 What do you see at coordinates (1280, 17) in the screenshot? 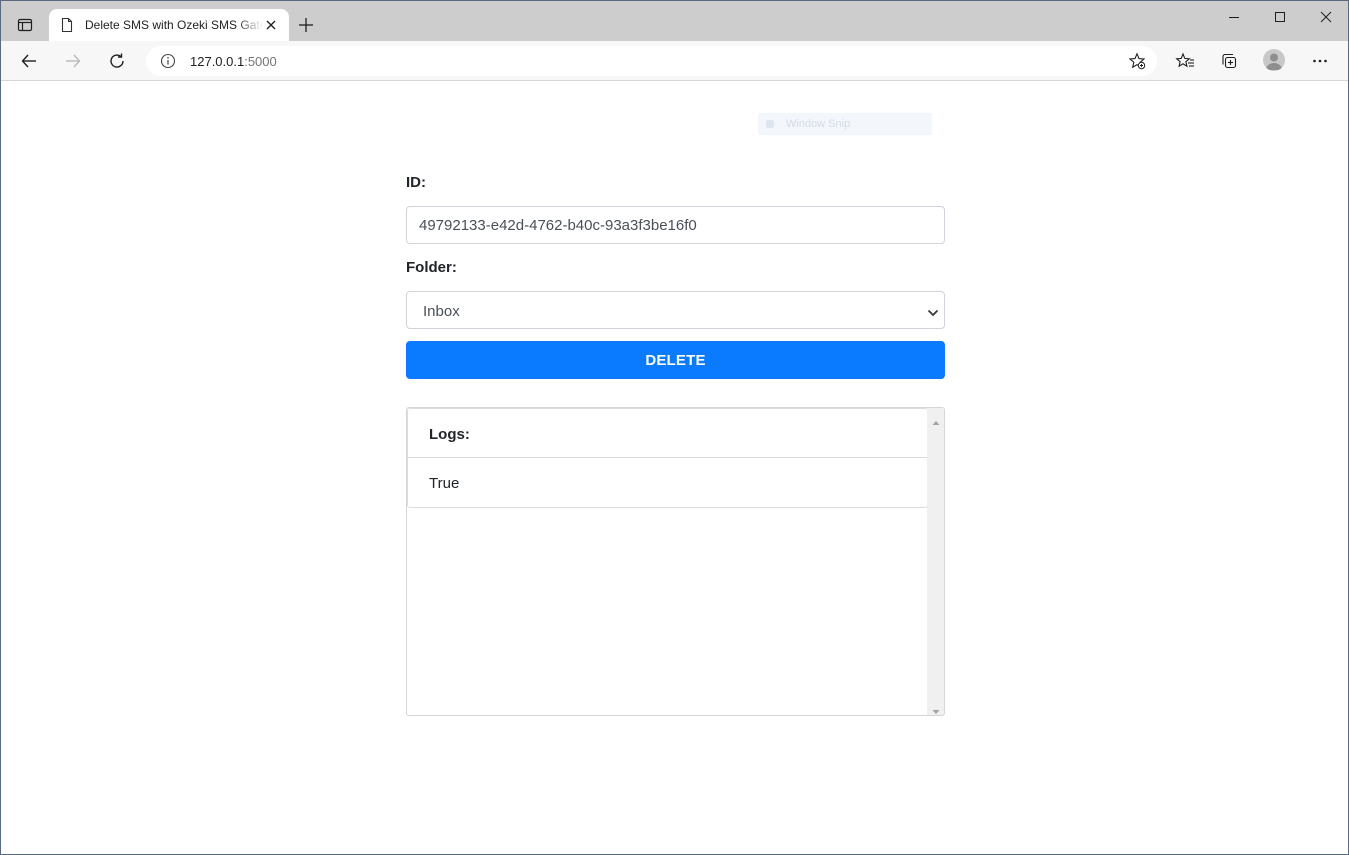
I see `maximize-icon` at bounding box center [1280, 17].